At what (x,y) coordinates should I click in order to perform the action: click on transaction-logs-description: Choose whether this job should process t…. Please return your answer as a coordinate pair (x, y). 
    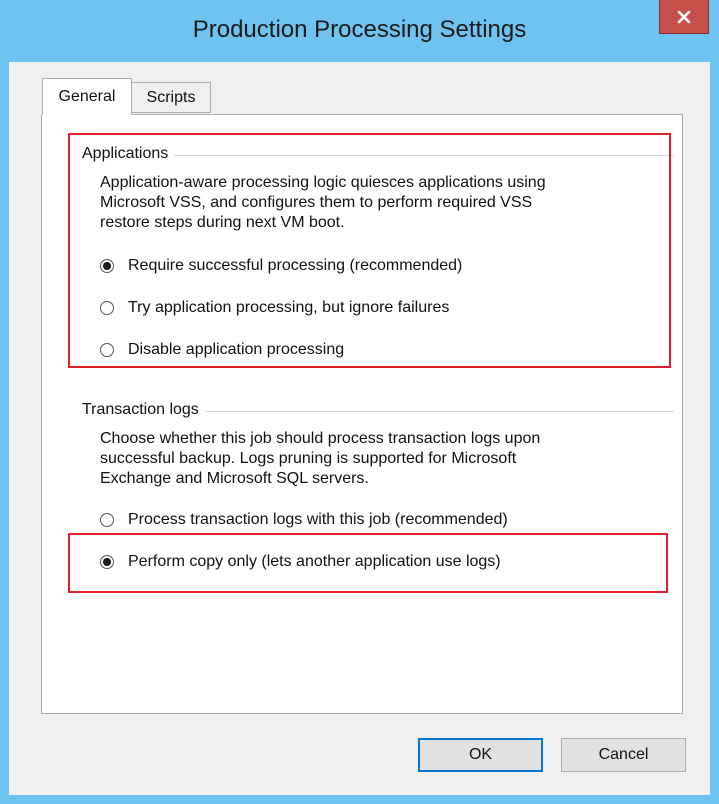
    Looking at the image, I should click on (320, 458).